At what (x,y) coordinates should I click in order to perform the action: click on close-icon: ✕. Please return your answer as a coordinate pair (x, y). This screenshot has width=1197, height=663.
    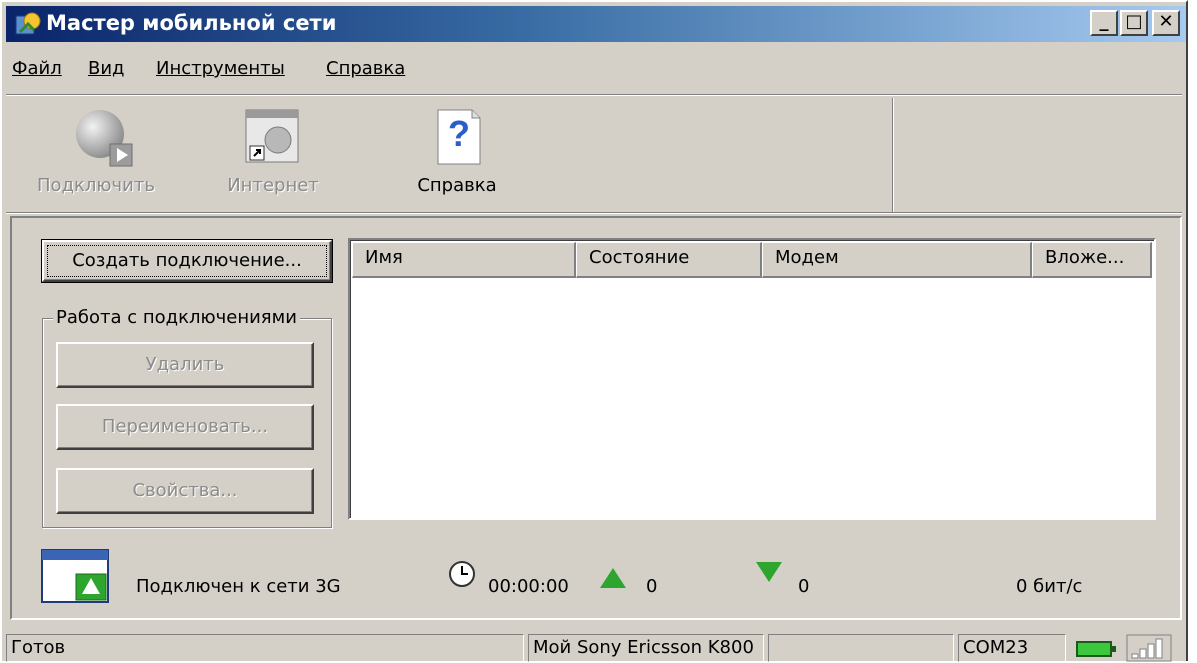
    Looking at the image, I should click on (1166, 21).